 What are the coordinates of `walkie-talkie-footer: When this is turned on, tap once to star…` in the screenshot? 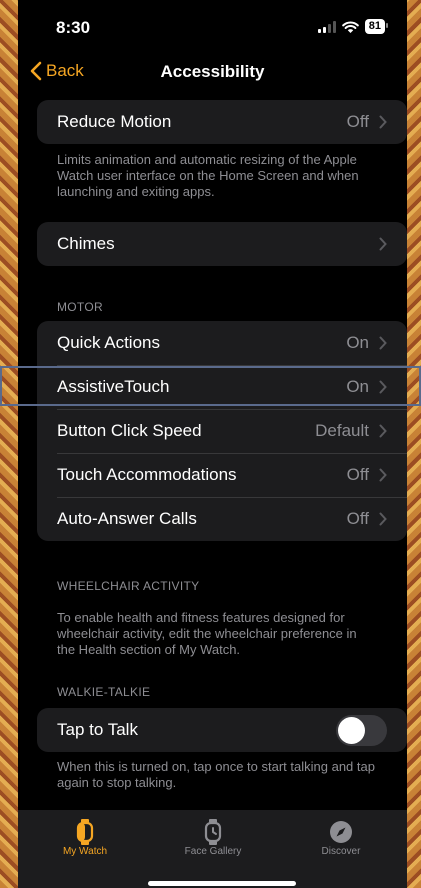 It's located at (216, 774).